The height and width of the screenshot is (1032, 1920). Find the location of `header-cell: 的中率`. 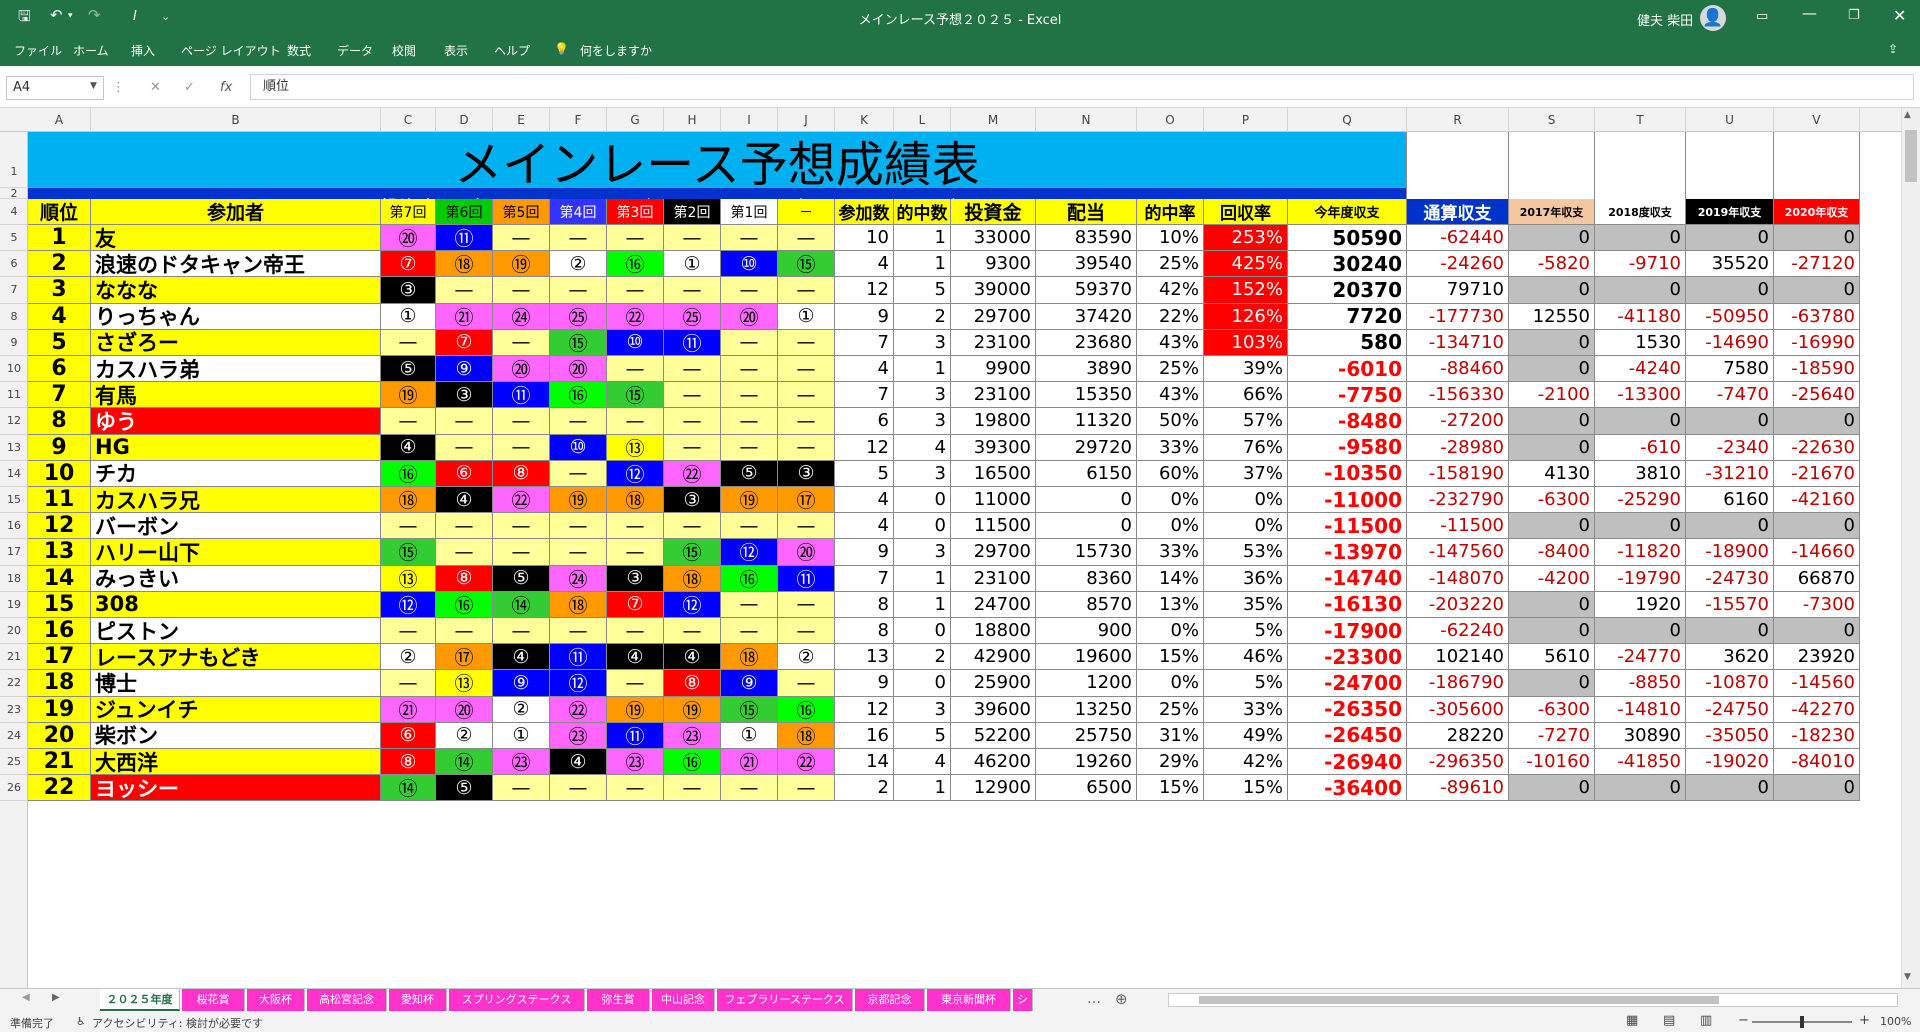

header-cell: 的中率 is located at coordinates (1170, 212).